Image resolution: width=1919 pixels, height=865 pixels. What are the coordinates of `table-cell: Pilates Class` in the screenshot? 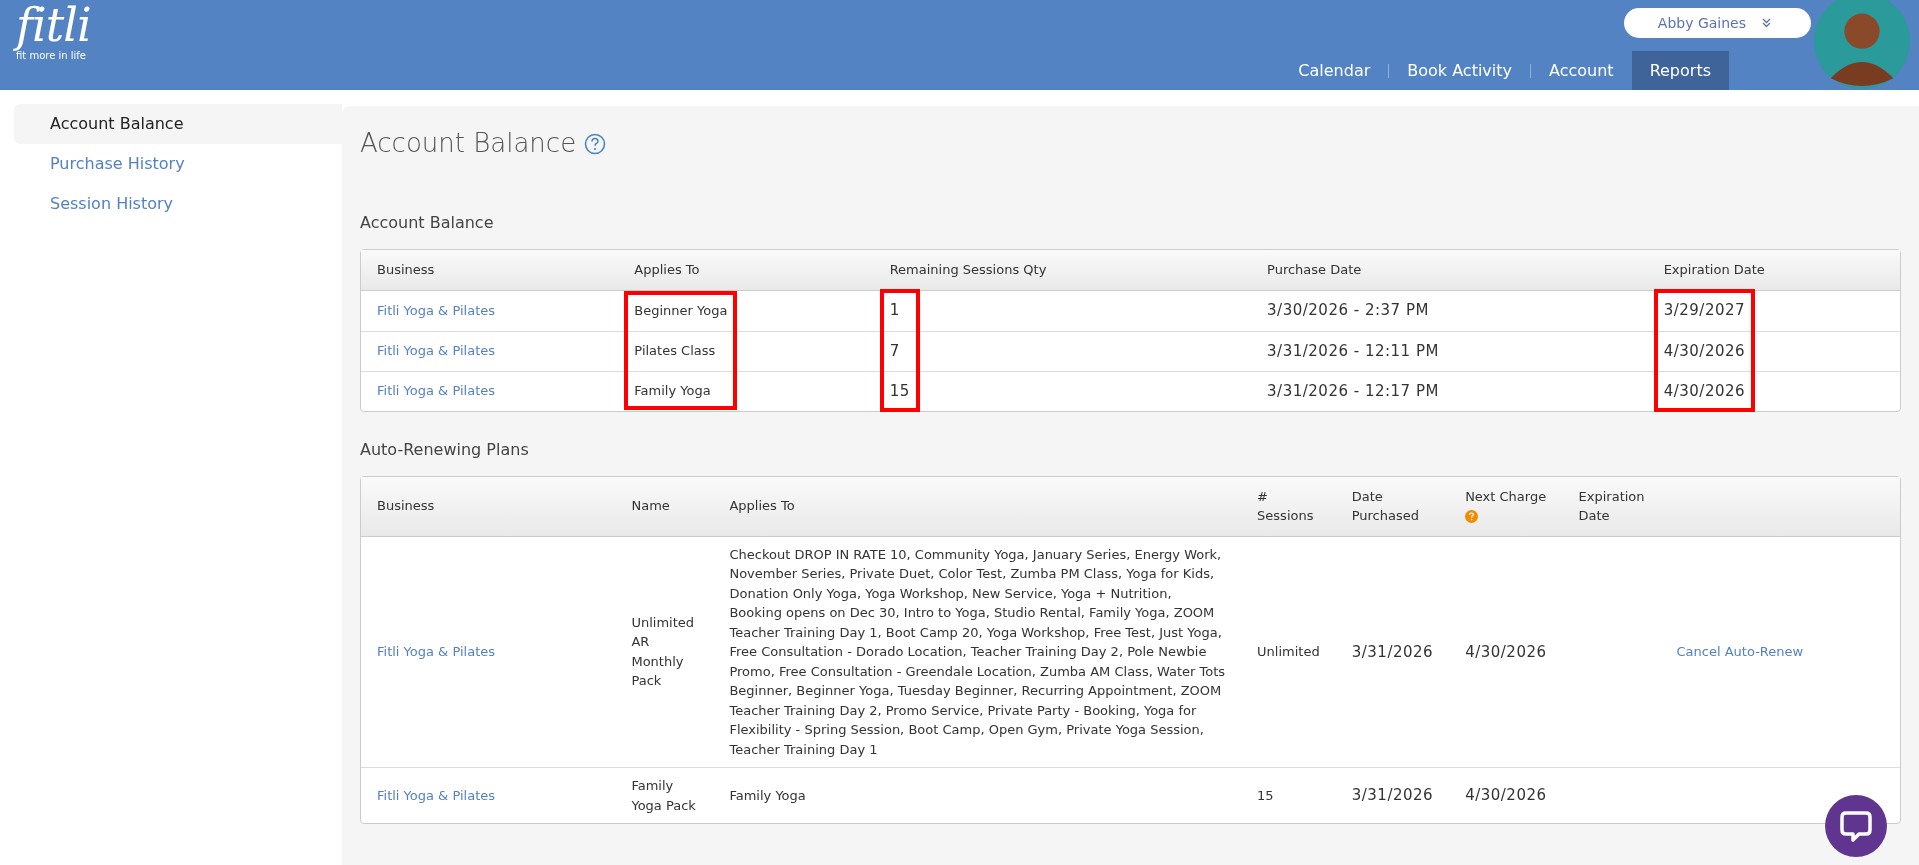 It's located at (675, 351).